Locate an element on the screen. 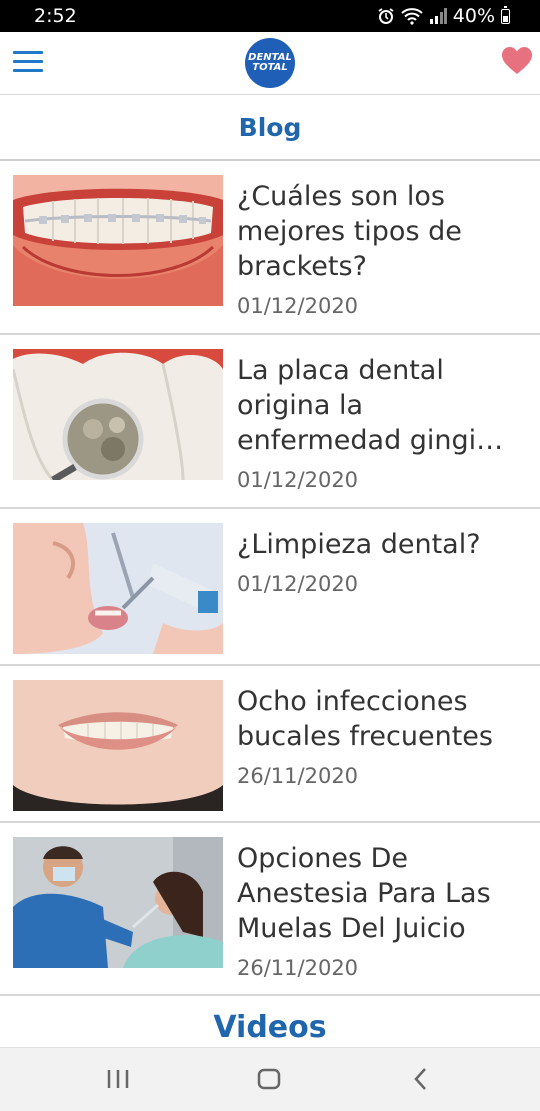  post-title: Ocho infecciones bucales frecuentes is located at coordinates (365, 719).